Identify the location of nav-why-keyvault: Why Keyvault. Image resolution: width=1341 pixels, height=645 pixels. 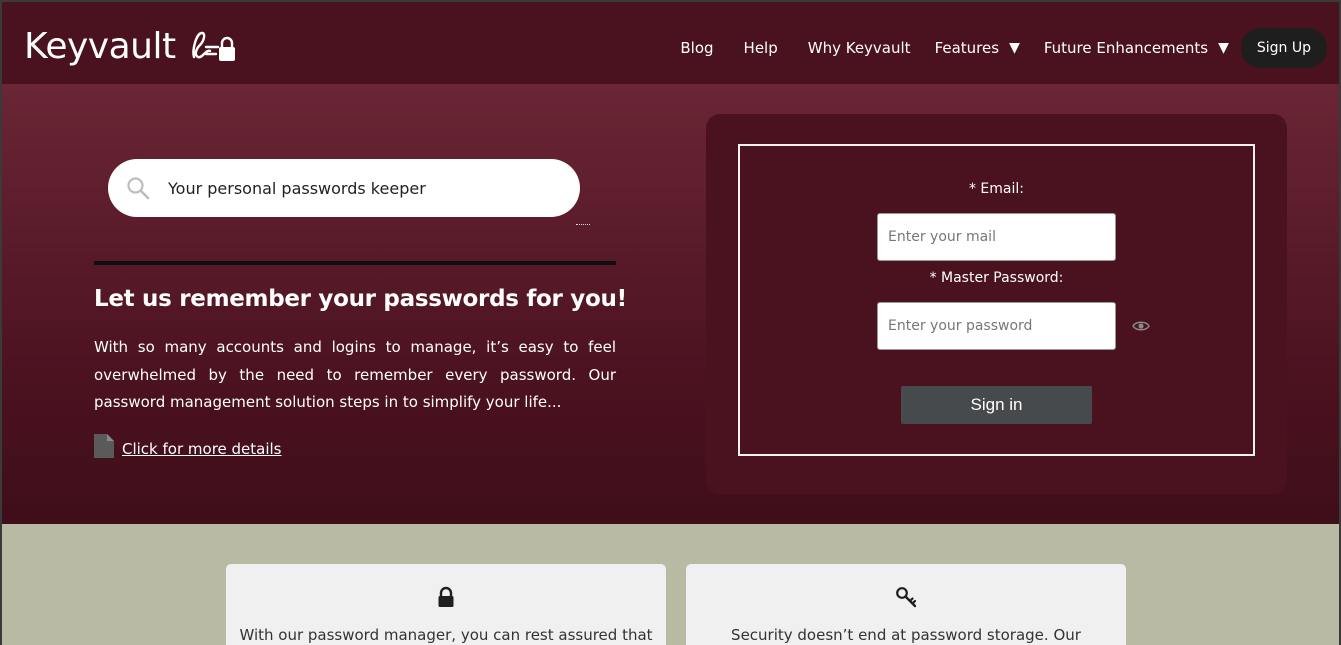
(859, 48).